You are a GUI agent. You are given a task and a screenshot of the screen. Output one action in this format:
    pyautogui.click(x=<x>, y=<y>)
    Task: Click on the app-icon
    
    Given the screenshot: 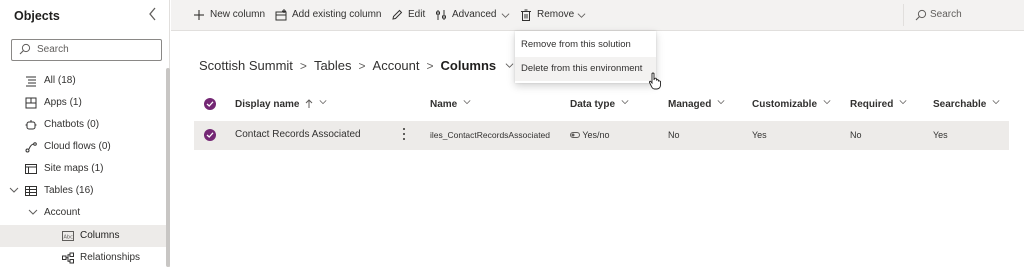 What is the action you would take?
    pyautogui.click(x=31, y=103)
    